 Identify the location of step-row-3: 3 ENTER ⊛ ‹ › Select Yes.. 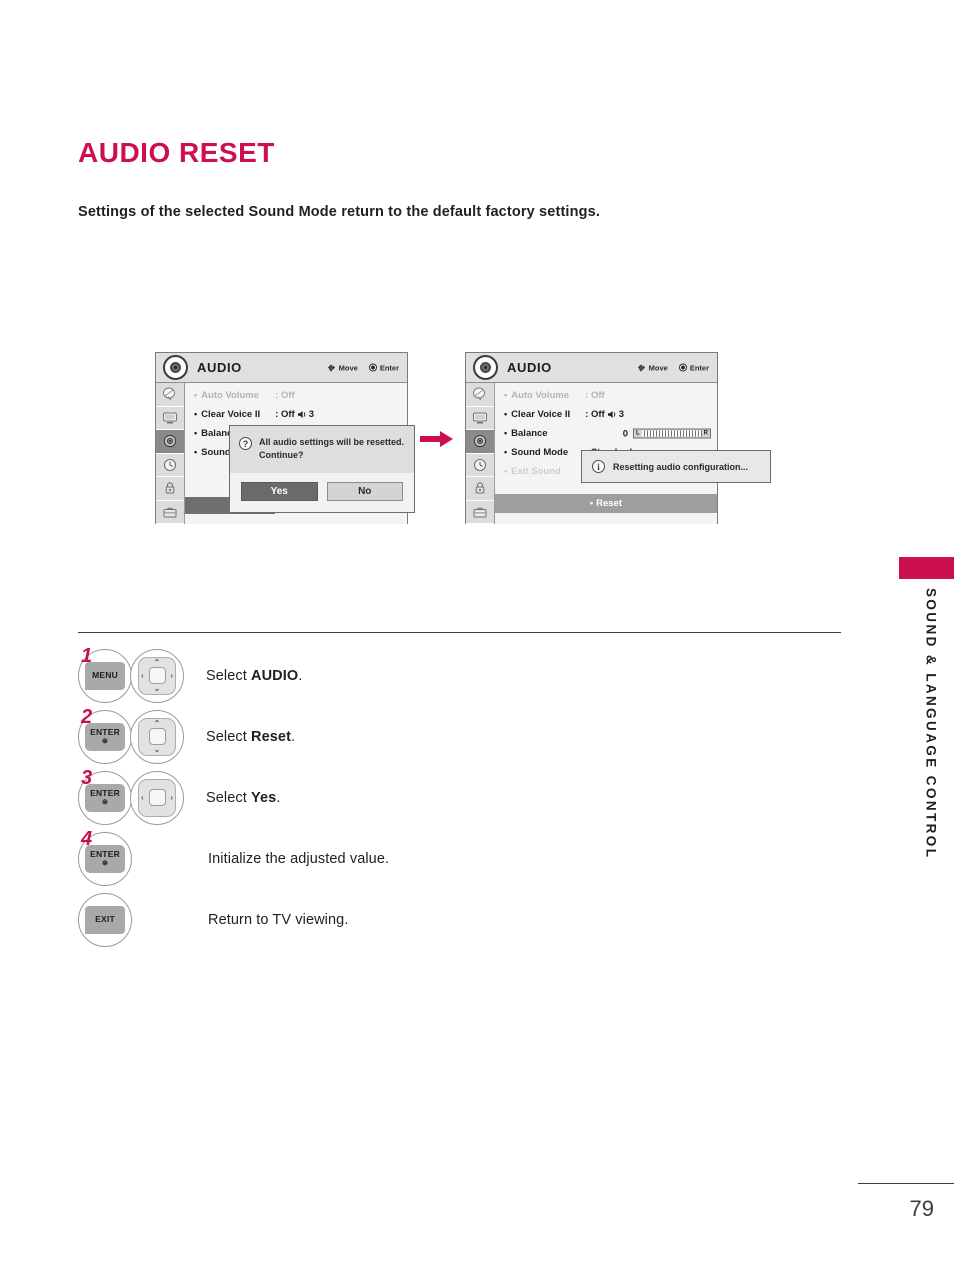
(378, 797).